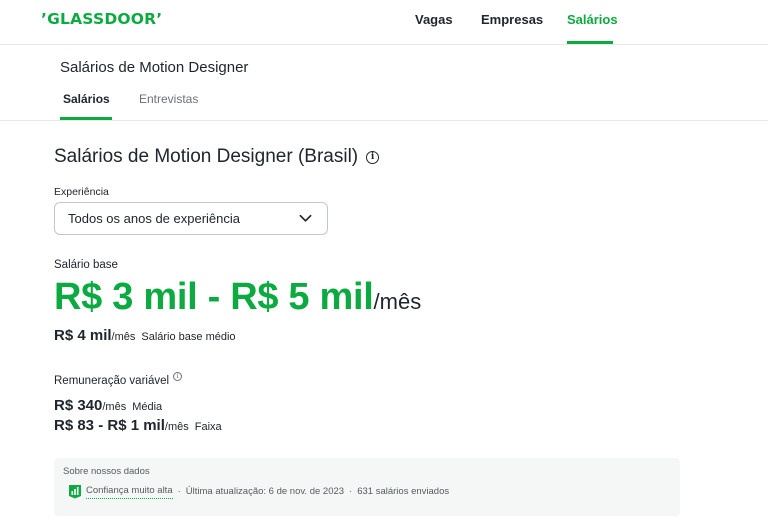 The image size is (768, 522). I want to click on base-salary-label: Salário base, so click(86, 265).